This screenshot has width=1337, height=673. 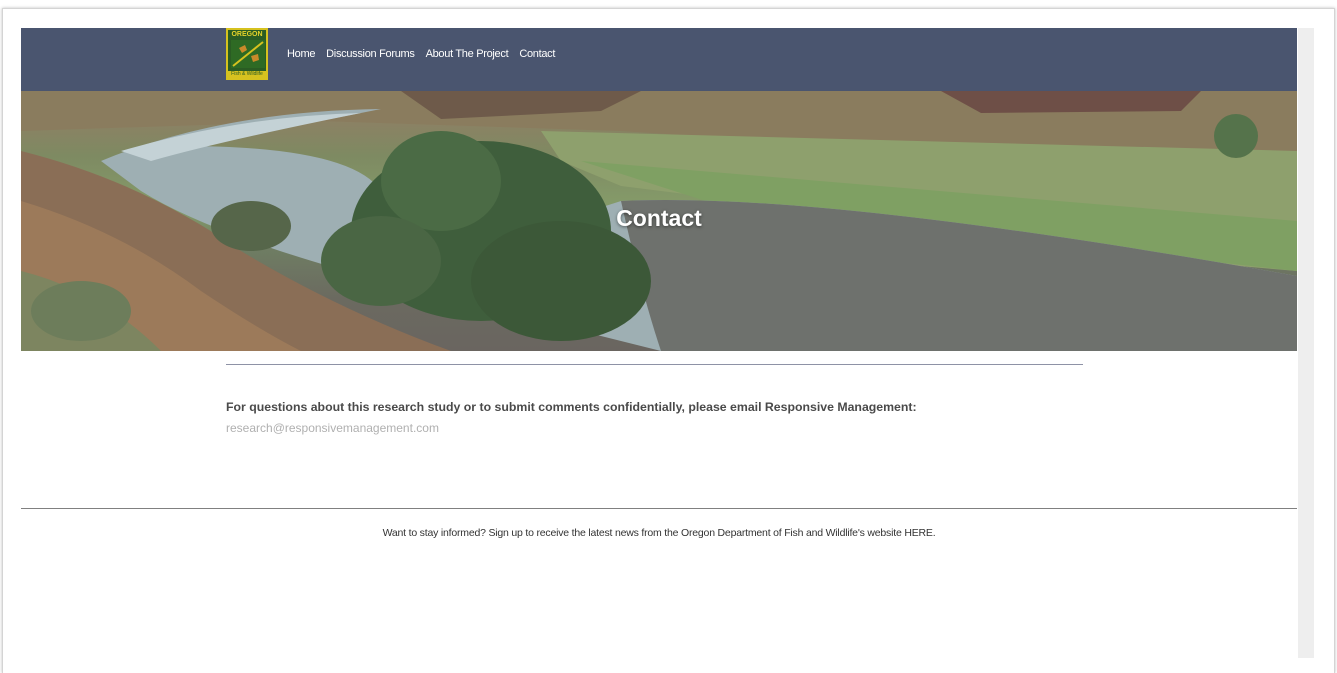 I want to click on content-divider, so click(x=654, y=364).